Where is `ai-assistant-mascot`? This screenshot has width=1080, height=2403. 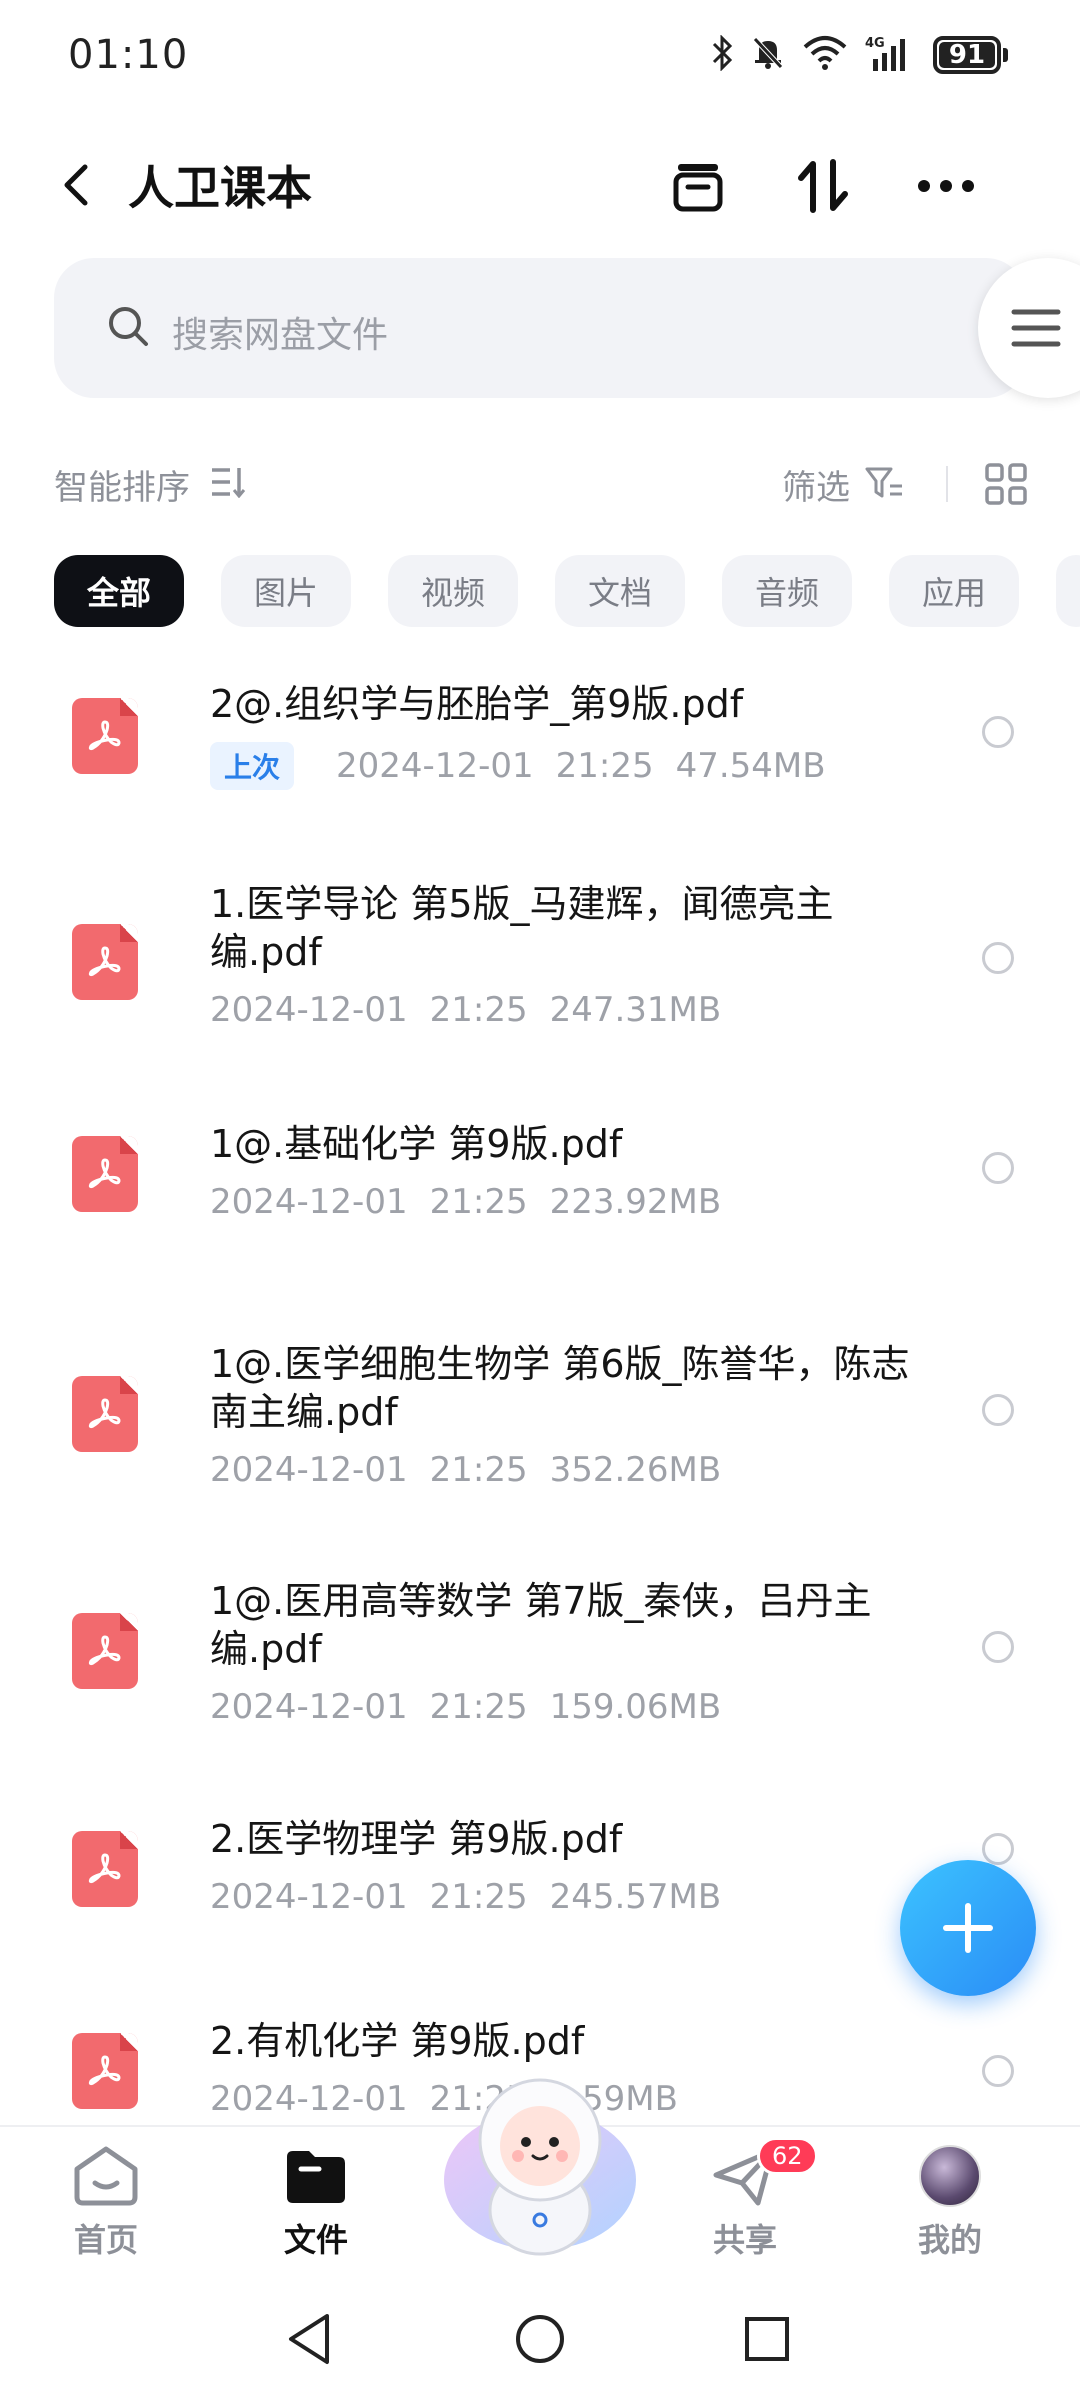
ai-assistant-mascot is located at coordinates (540, 2165).